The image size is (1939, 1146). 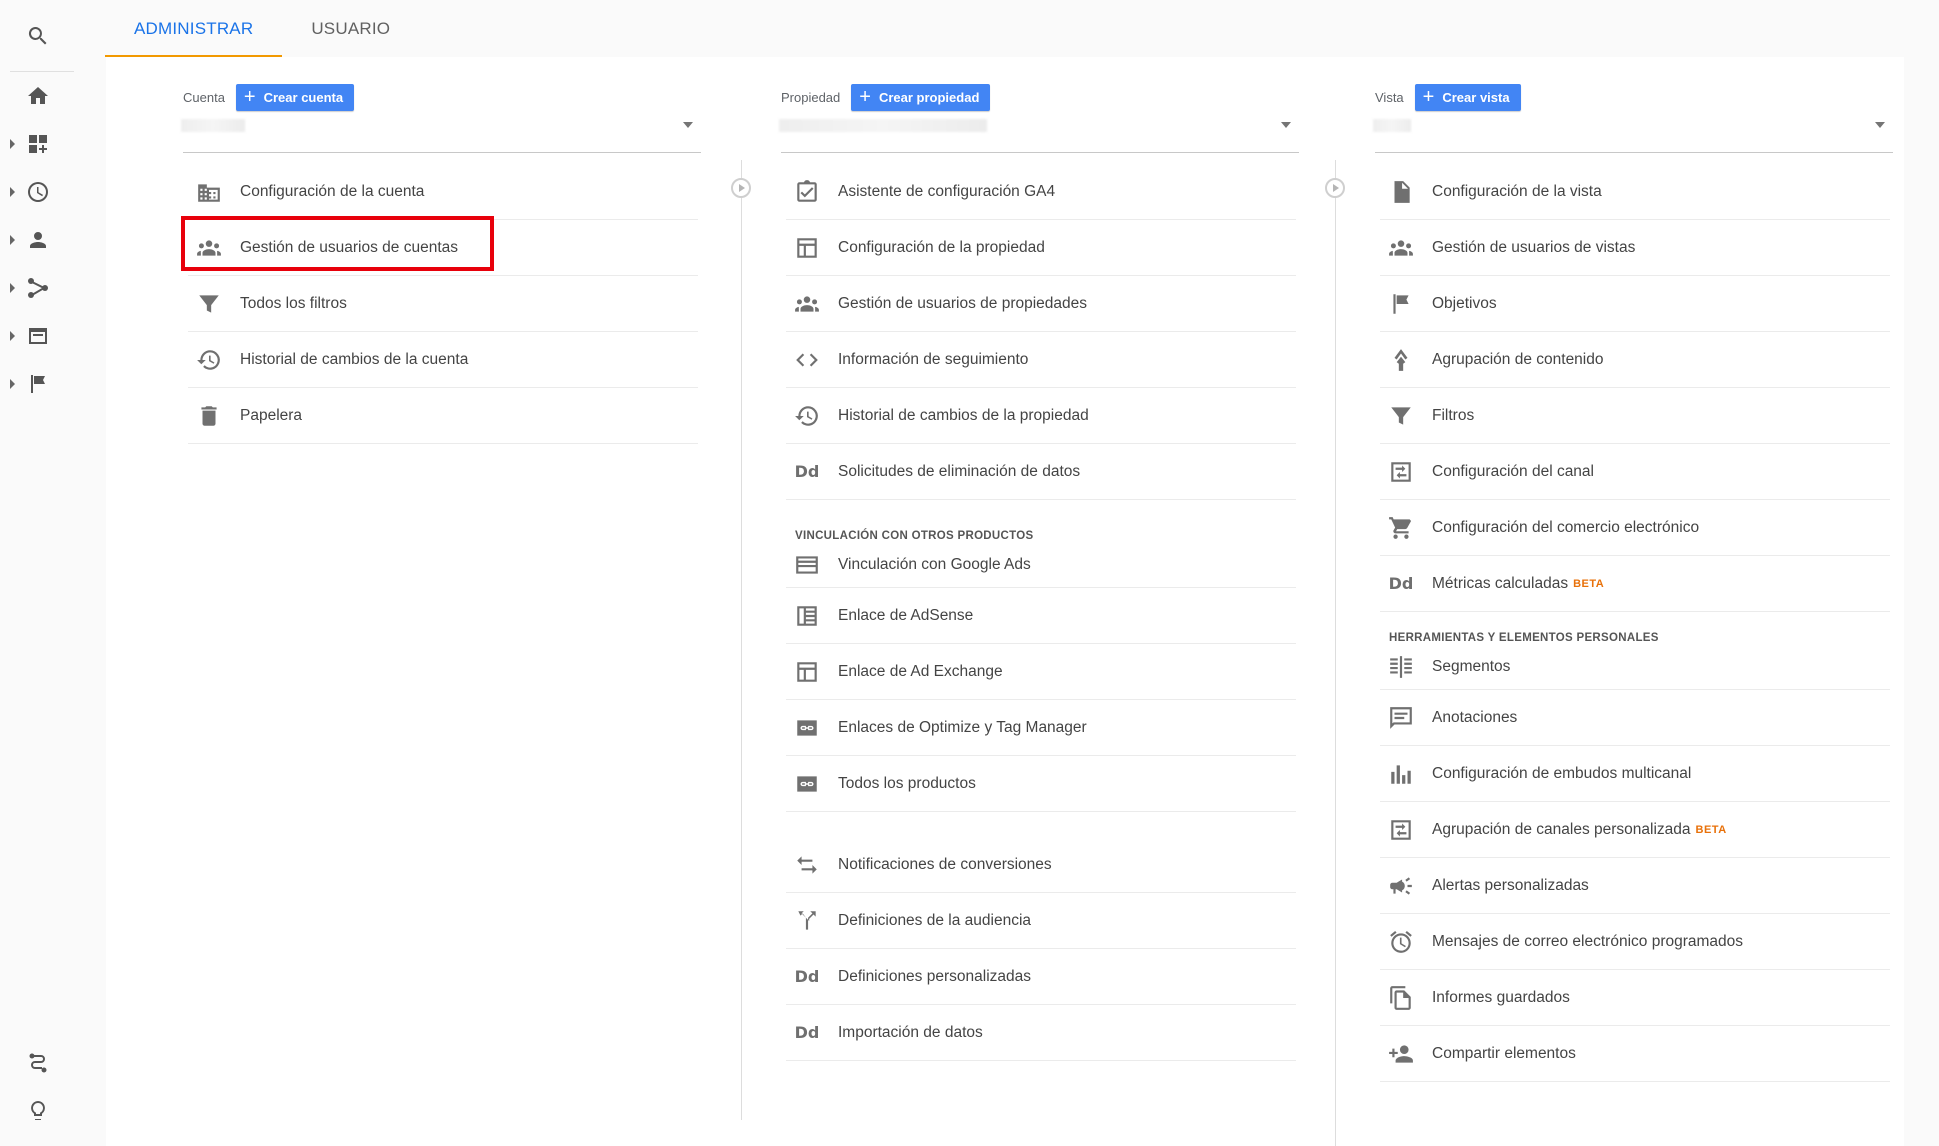 What do you see at coordinates (1634, 136) in the screenshot?
I see `view-selector` at bounding box center [1634, 136].